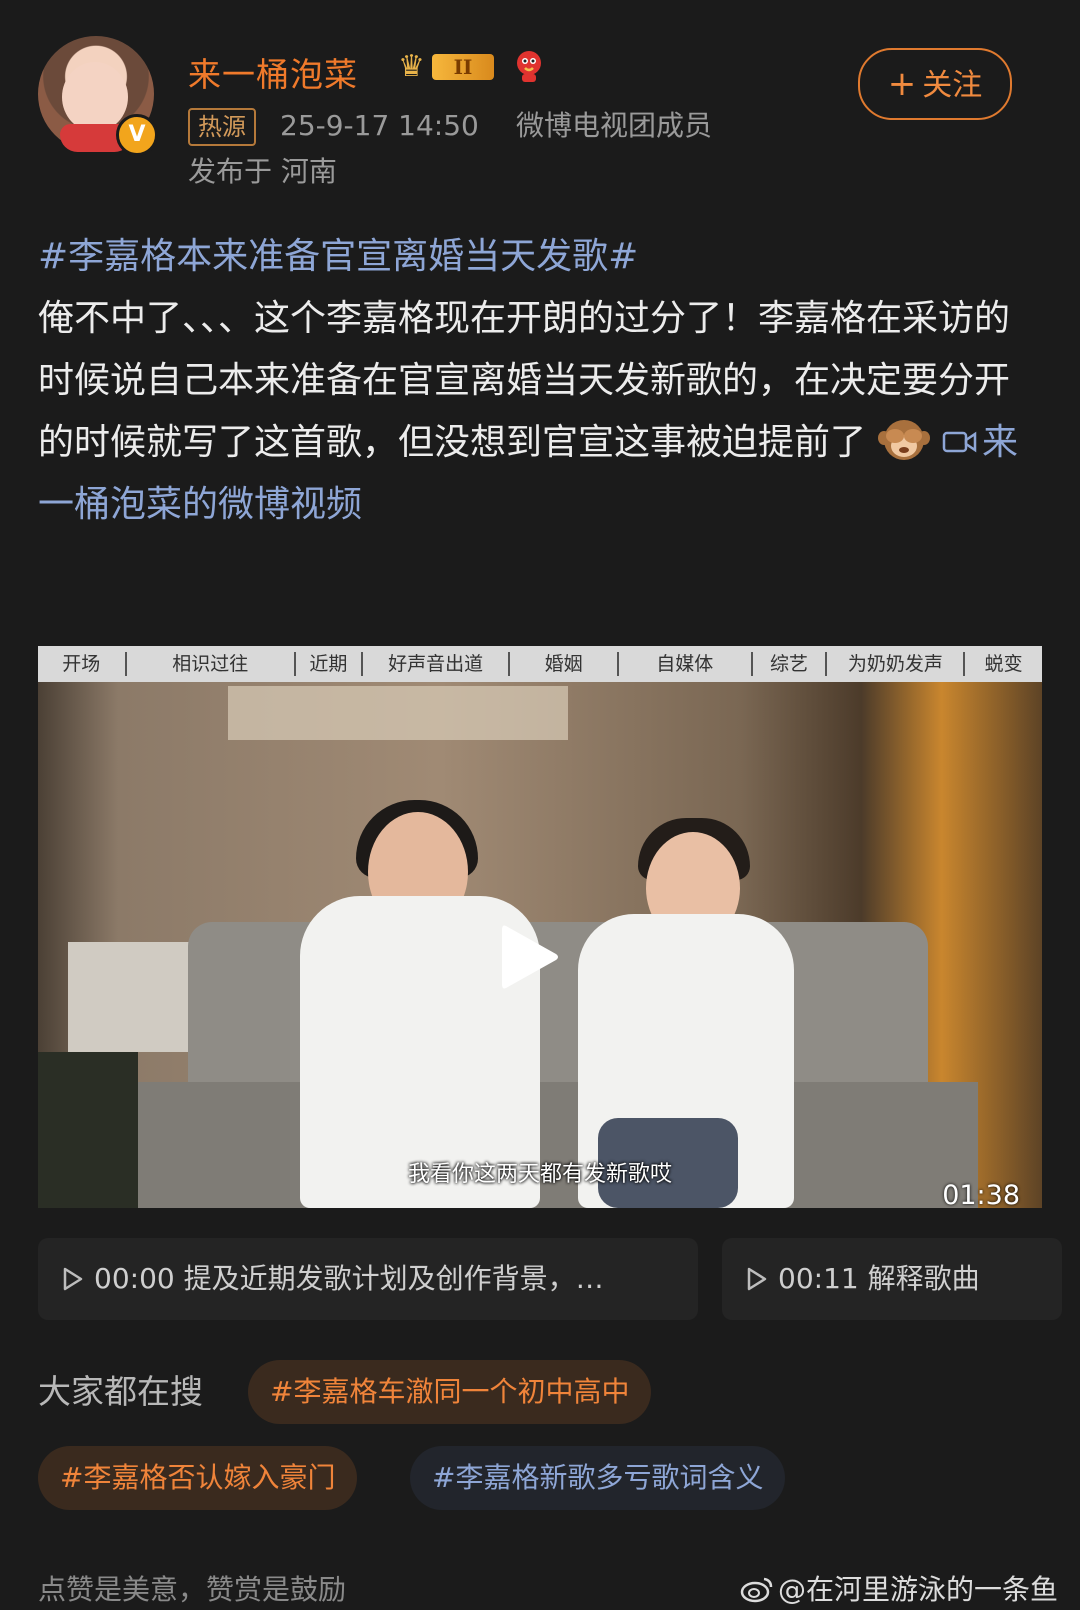  I want to click on video-camera-icon, so click(959, 442).